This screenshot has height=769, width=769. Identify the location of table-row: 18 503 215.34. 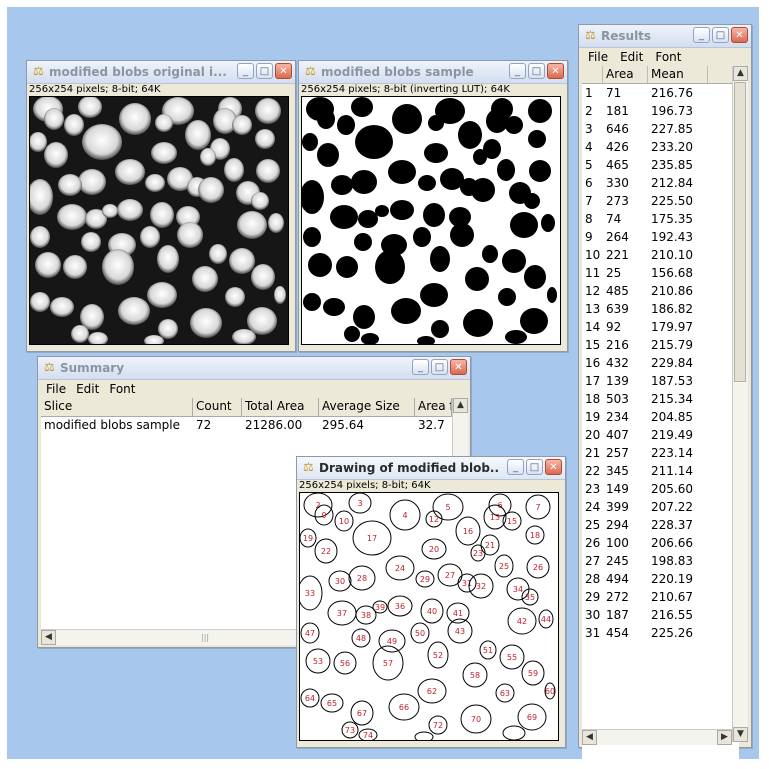
(660, 399).